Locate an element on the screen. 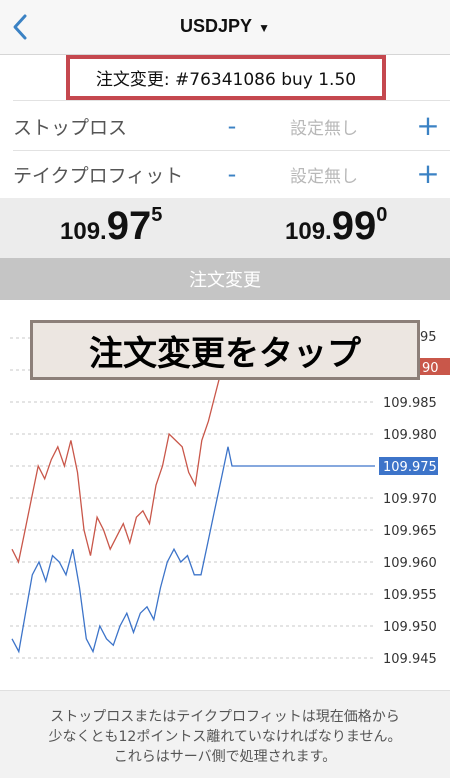 Image resolution: width=450 pixels, height=778 pixels. footer-line-2: 少なくとも12ポイントス離れていなければなりません。 is located at coordinates (225, 737).